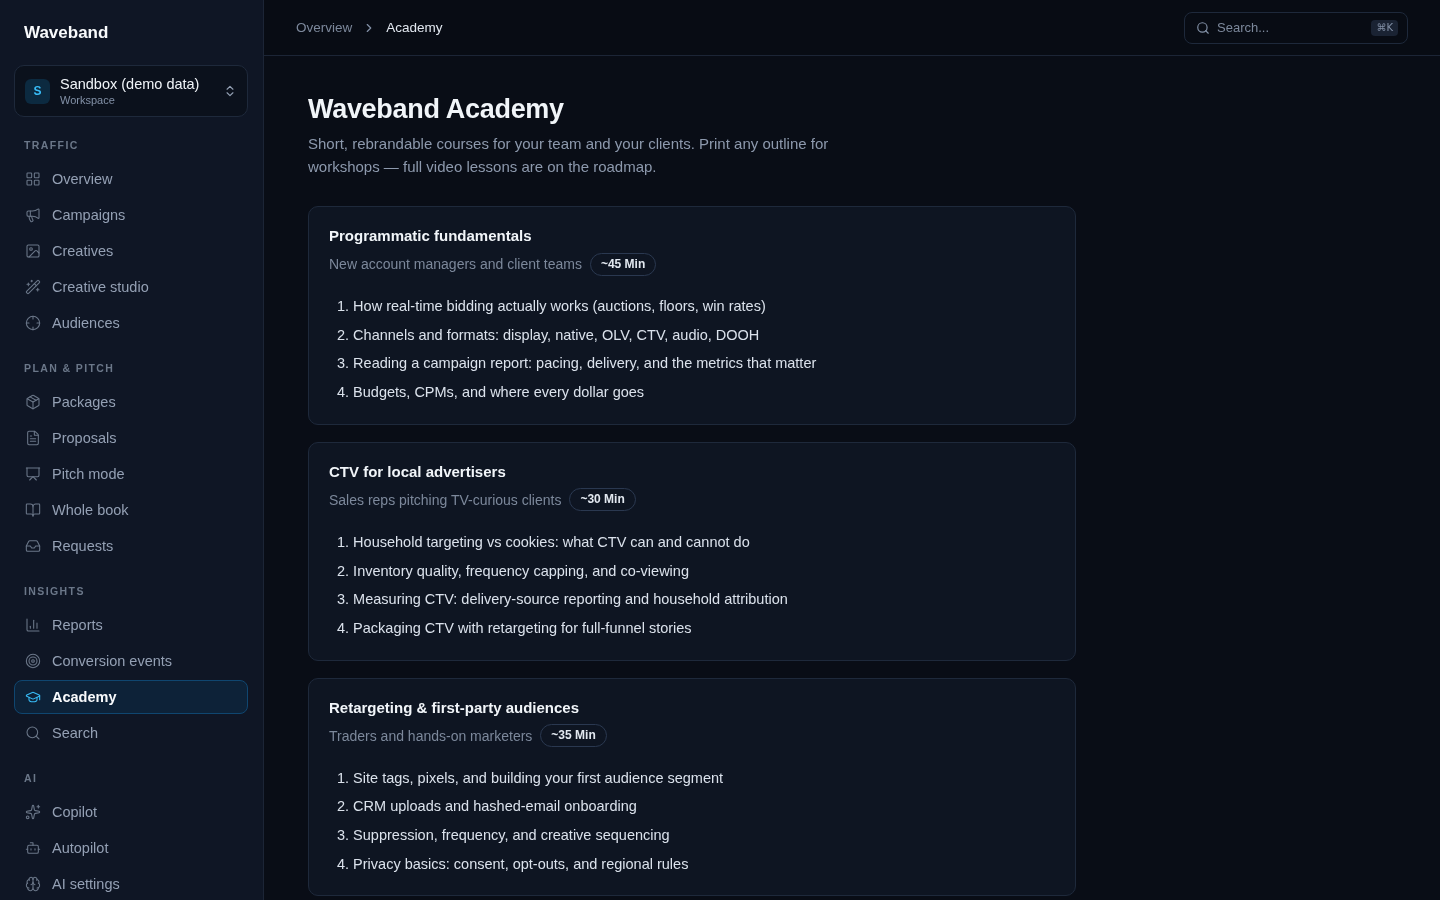 Image resolution: width=1440 pixels, height=900 pixels. Describe the element at coordinates (548, 335) in the screenshot. I see `lesson-item: 2. Channels and formats: display, native, OLV, CTV, audio, DOOH` at that location.